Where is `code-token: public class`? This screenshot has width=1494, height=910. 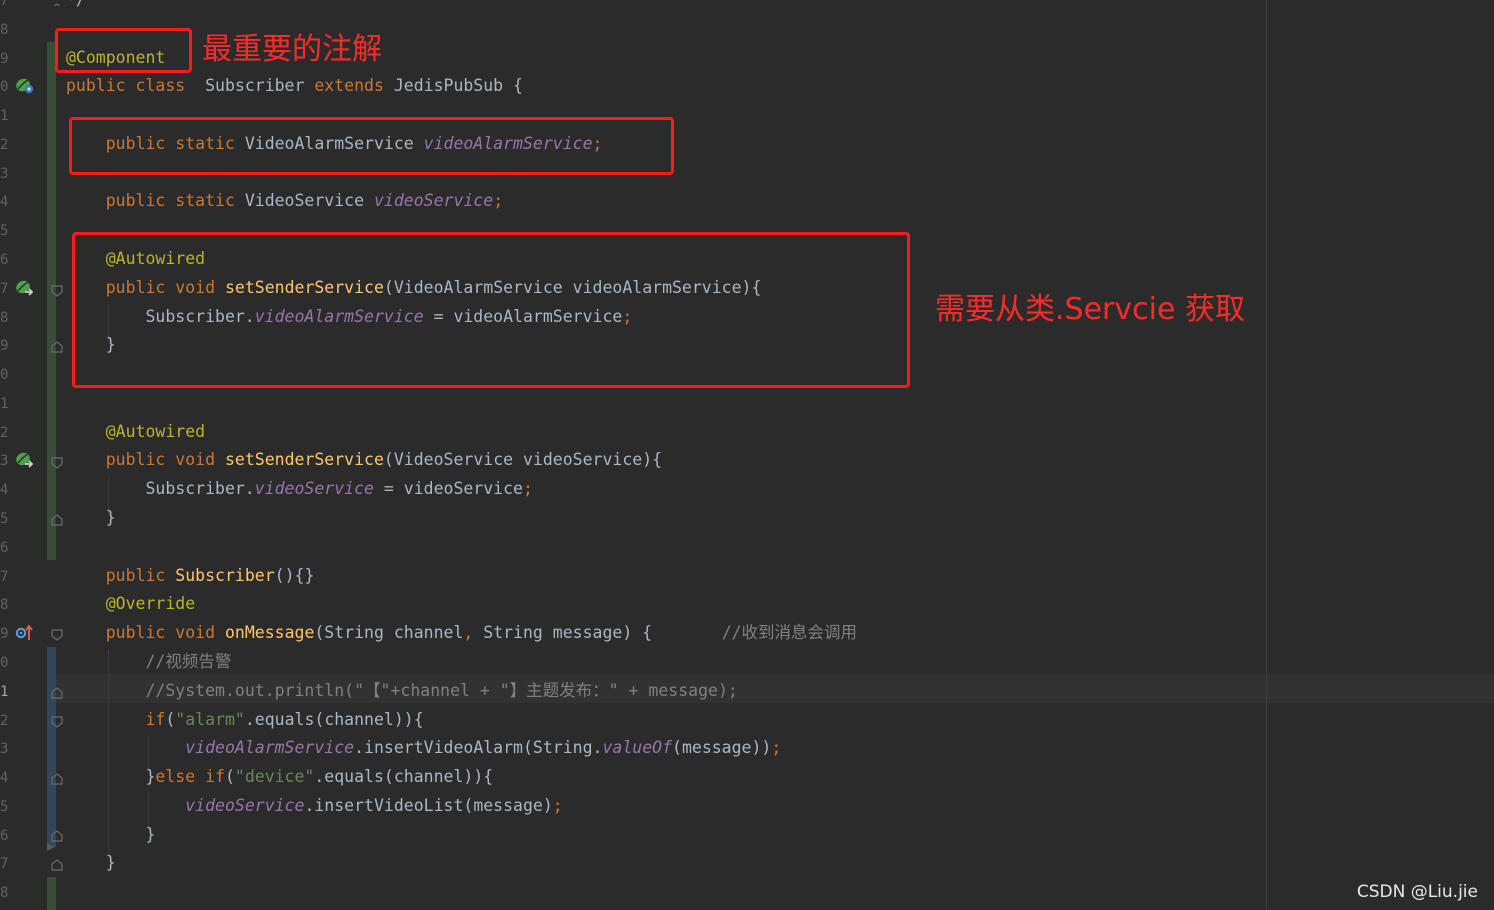 code-token: public class is located at coordinates (126, 86).